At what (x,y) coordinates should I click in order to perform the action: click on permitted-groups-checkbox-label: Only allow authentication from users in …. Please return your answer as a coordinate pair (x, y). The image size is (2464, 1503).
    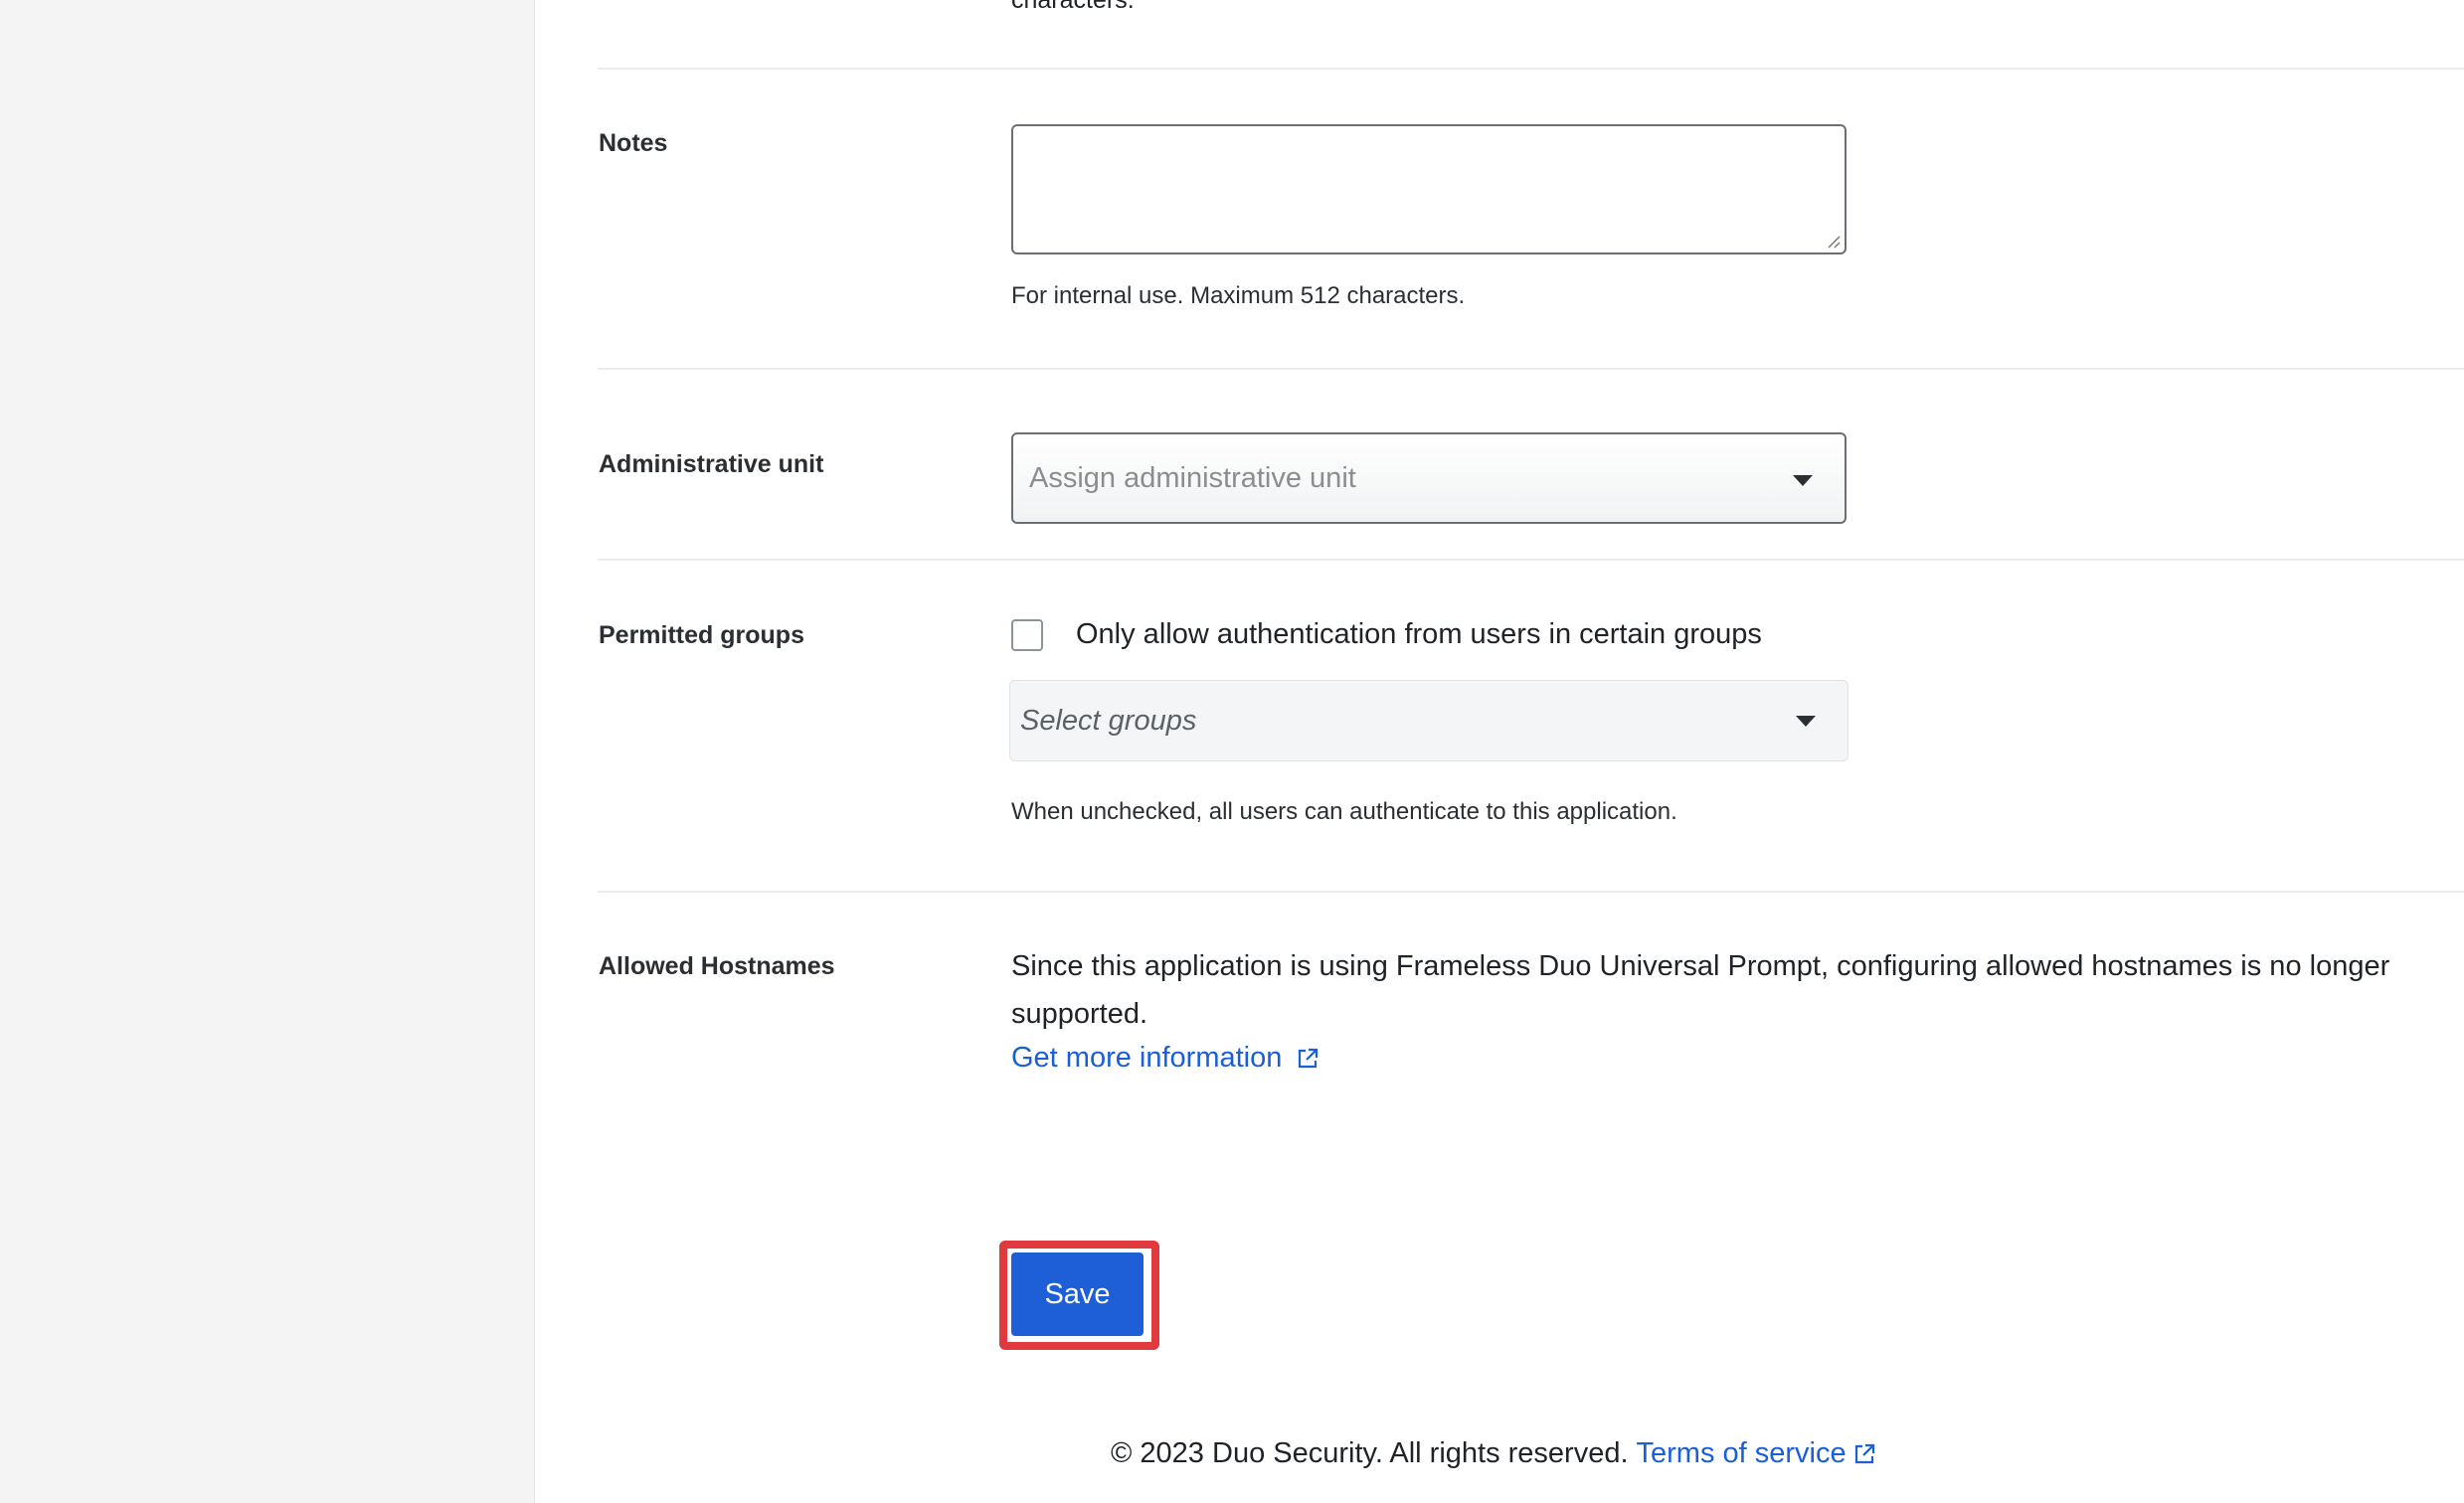
    Looking at the image, I should click on (1419, 634).